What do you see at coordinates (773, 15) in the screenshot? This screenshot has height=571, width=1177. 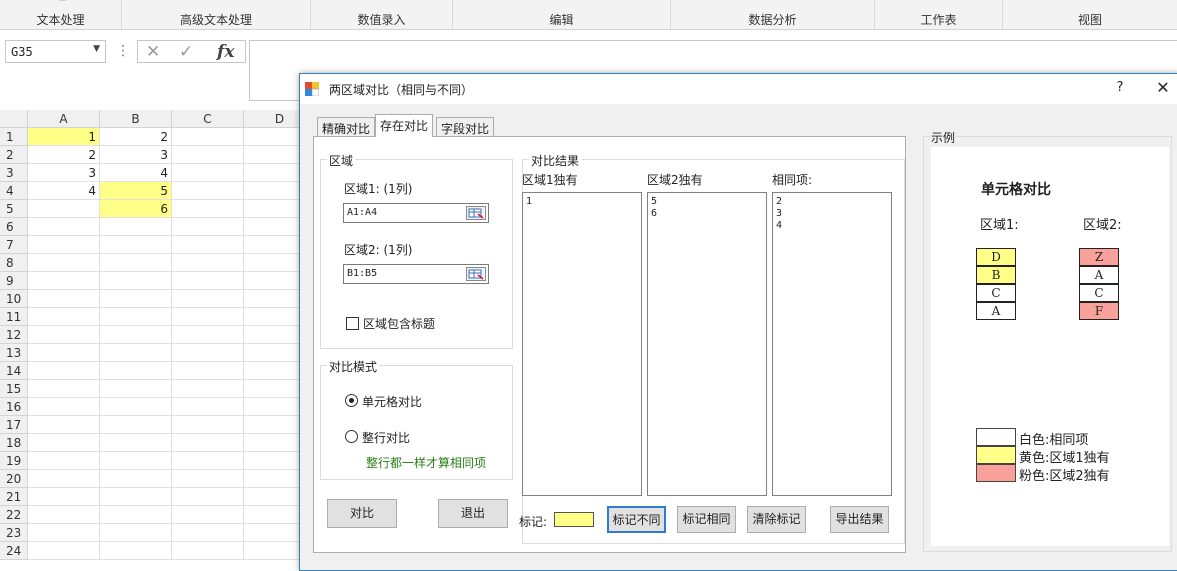 I see `ribbon-group-data-analysis: 数据分析` at bounding box center [773, 15].